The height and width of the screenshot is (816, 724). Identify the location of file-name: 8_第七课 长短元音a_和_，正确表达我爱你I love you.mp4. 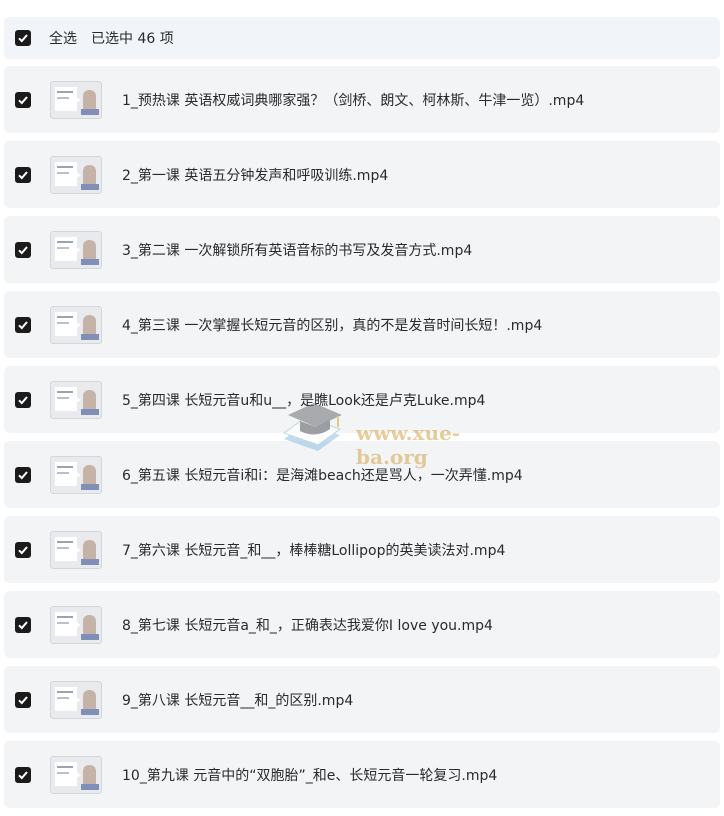
(307, 625).